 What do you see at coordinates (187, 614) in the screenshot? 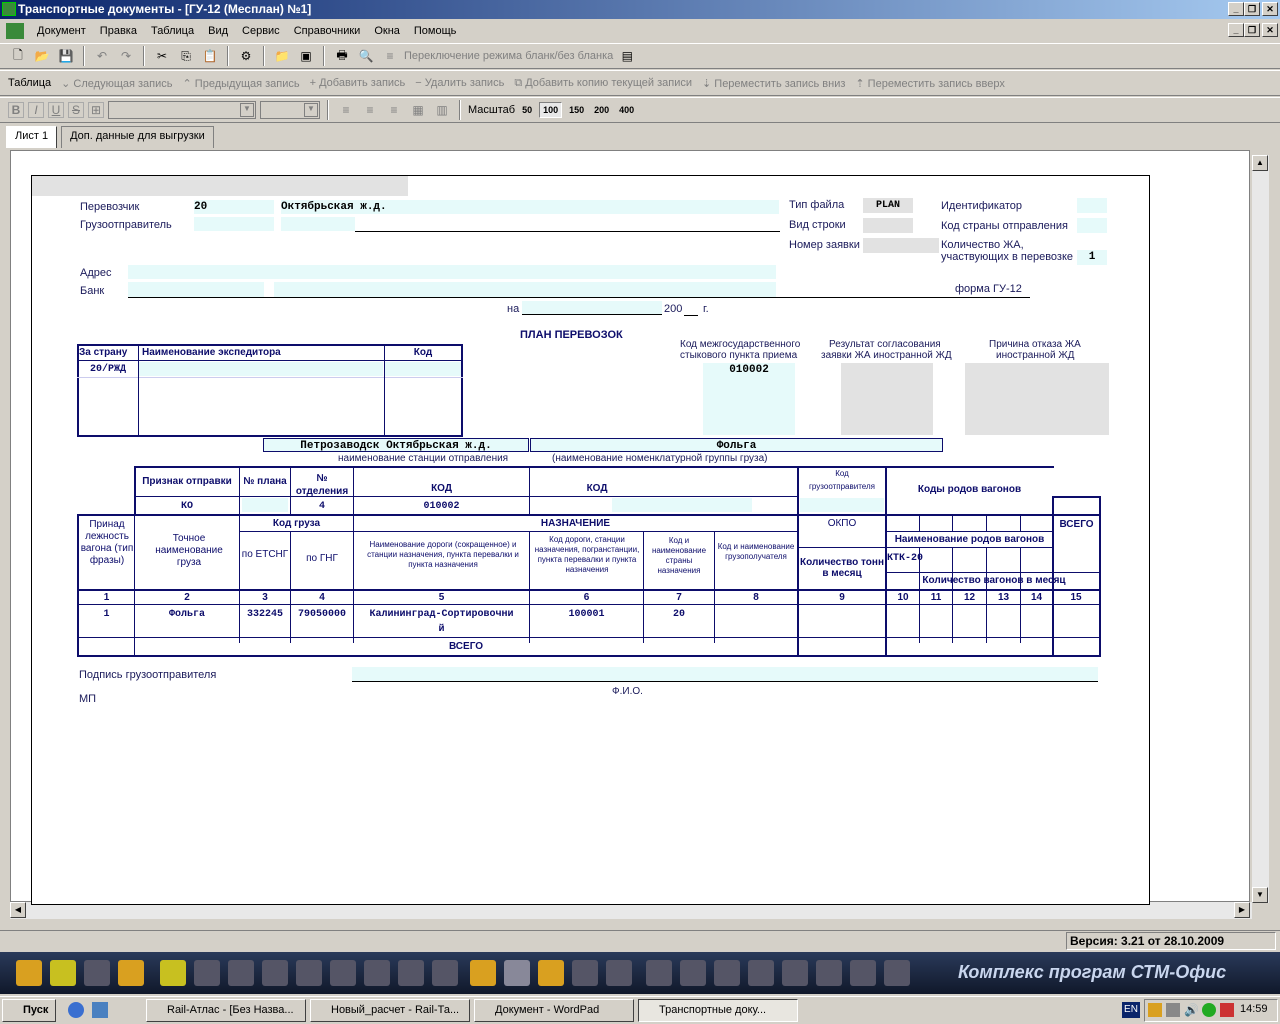
I see `row-cargo: Фольга` at bounding box center [187, 614].